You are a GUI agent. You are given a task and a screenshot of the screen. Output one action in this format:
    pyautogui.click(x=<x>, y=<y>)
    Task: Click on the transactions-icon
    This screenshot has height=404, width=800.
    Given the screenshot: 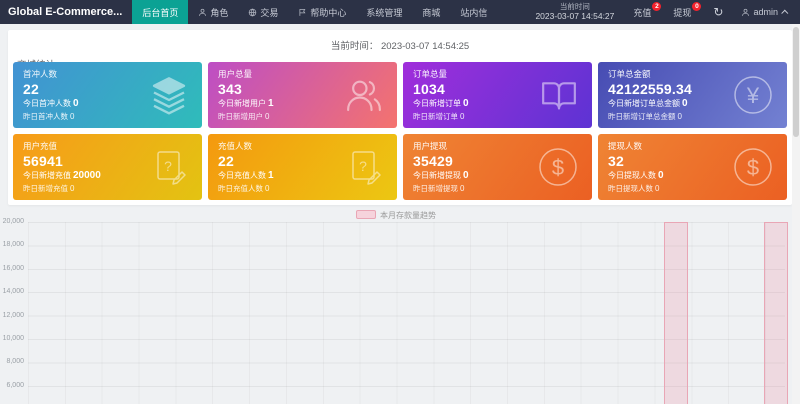 What is the action you would take?
    pyautogui.click(x=252, y=12)
    